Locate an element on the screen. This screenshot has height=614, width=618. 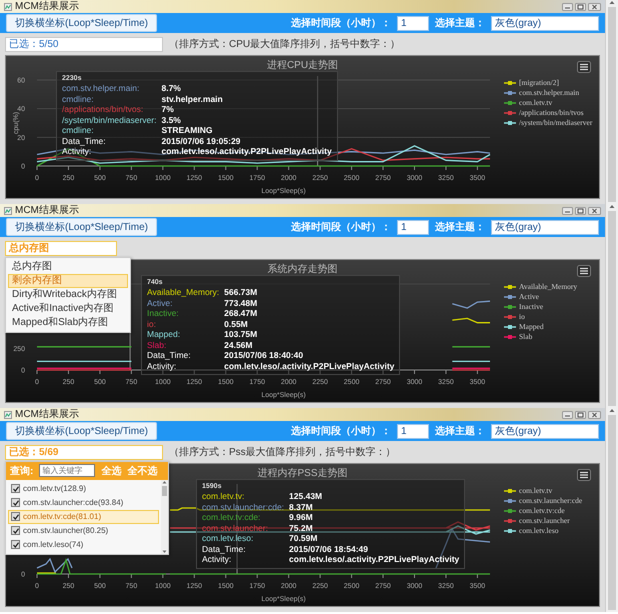
tooltip-value: 0.55M is located at coordinates (236, 323).